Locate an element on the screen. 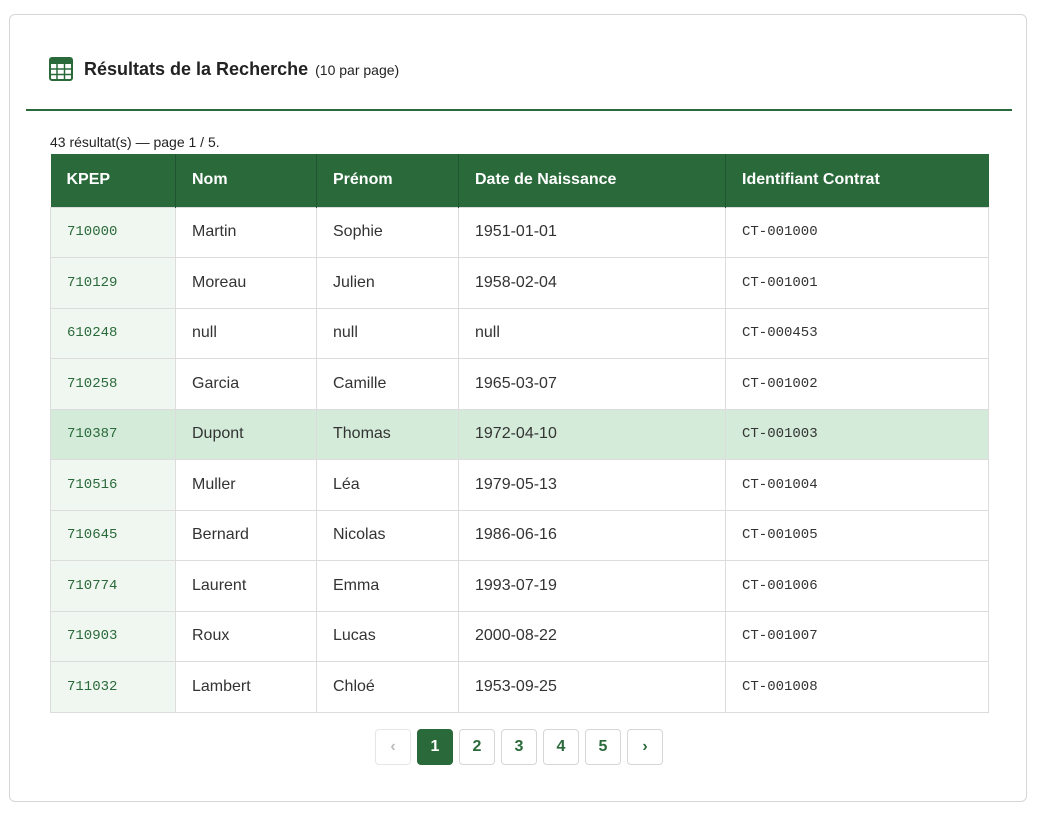  identifiant-contrat-cell: CT-001006 is located at coordinates (857, 586).